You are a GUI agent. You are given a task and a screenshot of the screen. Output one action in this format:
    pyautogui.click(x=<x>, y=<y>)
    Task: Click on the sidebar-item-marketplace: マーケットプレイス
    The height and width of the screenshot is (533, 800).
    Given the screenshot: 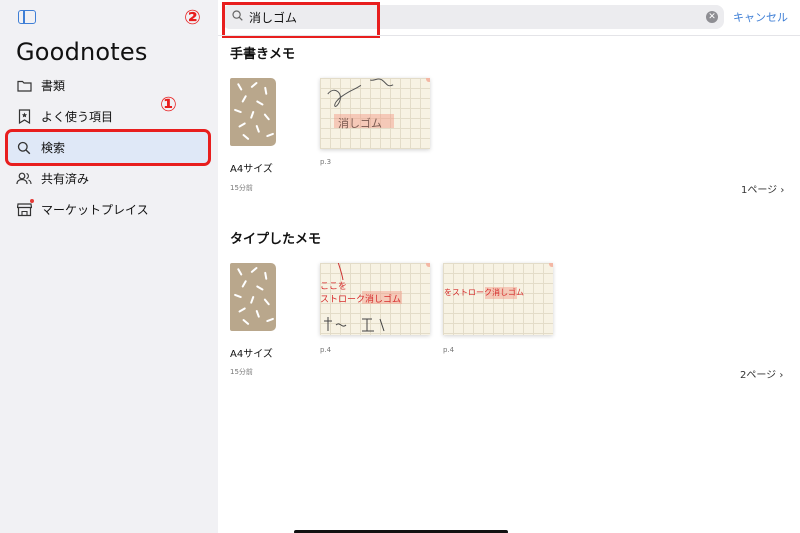 What is the action you would take?
    pyautogui.click(x=109, y=209)
    